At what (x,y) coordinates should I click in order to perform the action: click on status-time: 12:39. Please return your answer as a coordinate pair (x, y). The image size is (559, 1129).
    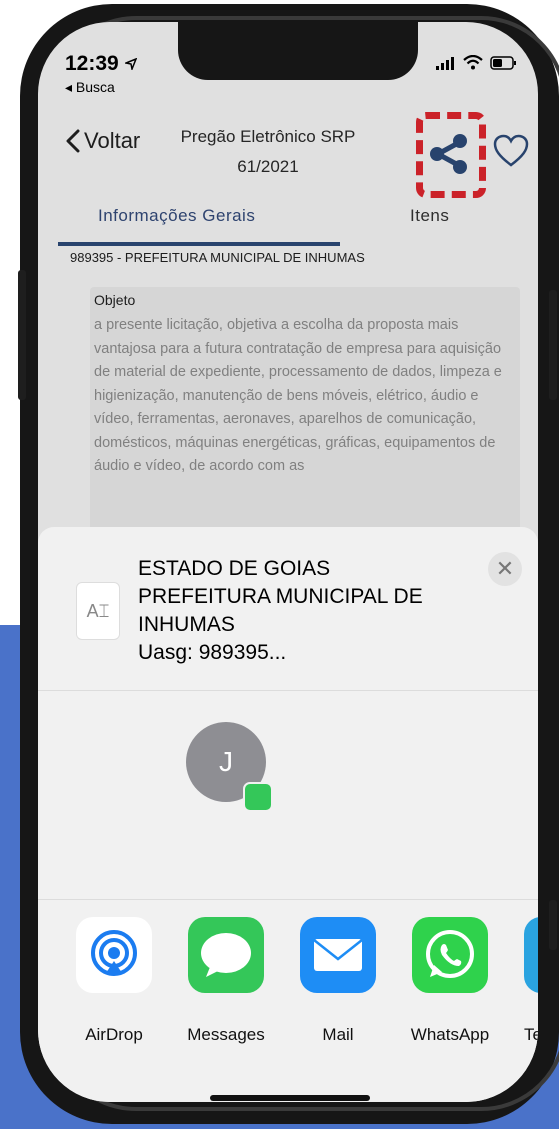
    Looking at the image, I should click on (101, 64).